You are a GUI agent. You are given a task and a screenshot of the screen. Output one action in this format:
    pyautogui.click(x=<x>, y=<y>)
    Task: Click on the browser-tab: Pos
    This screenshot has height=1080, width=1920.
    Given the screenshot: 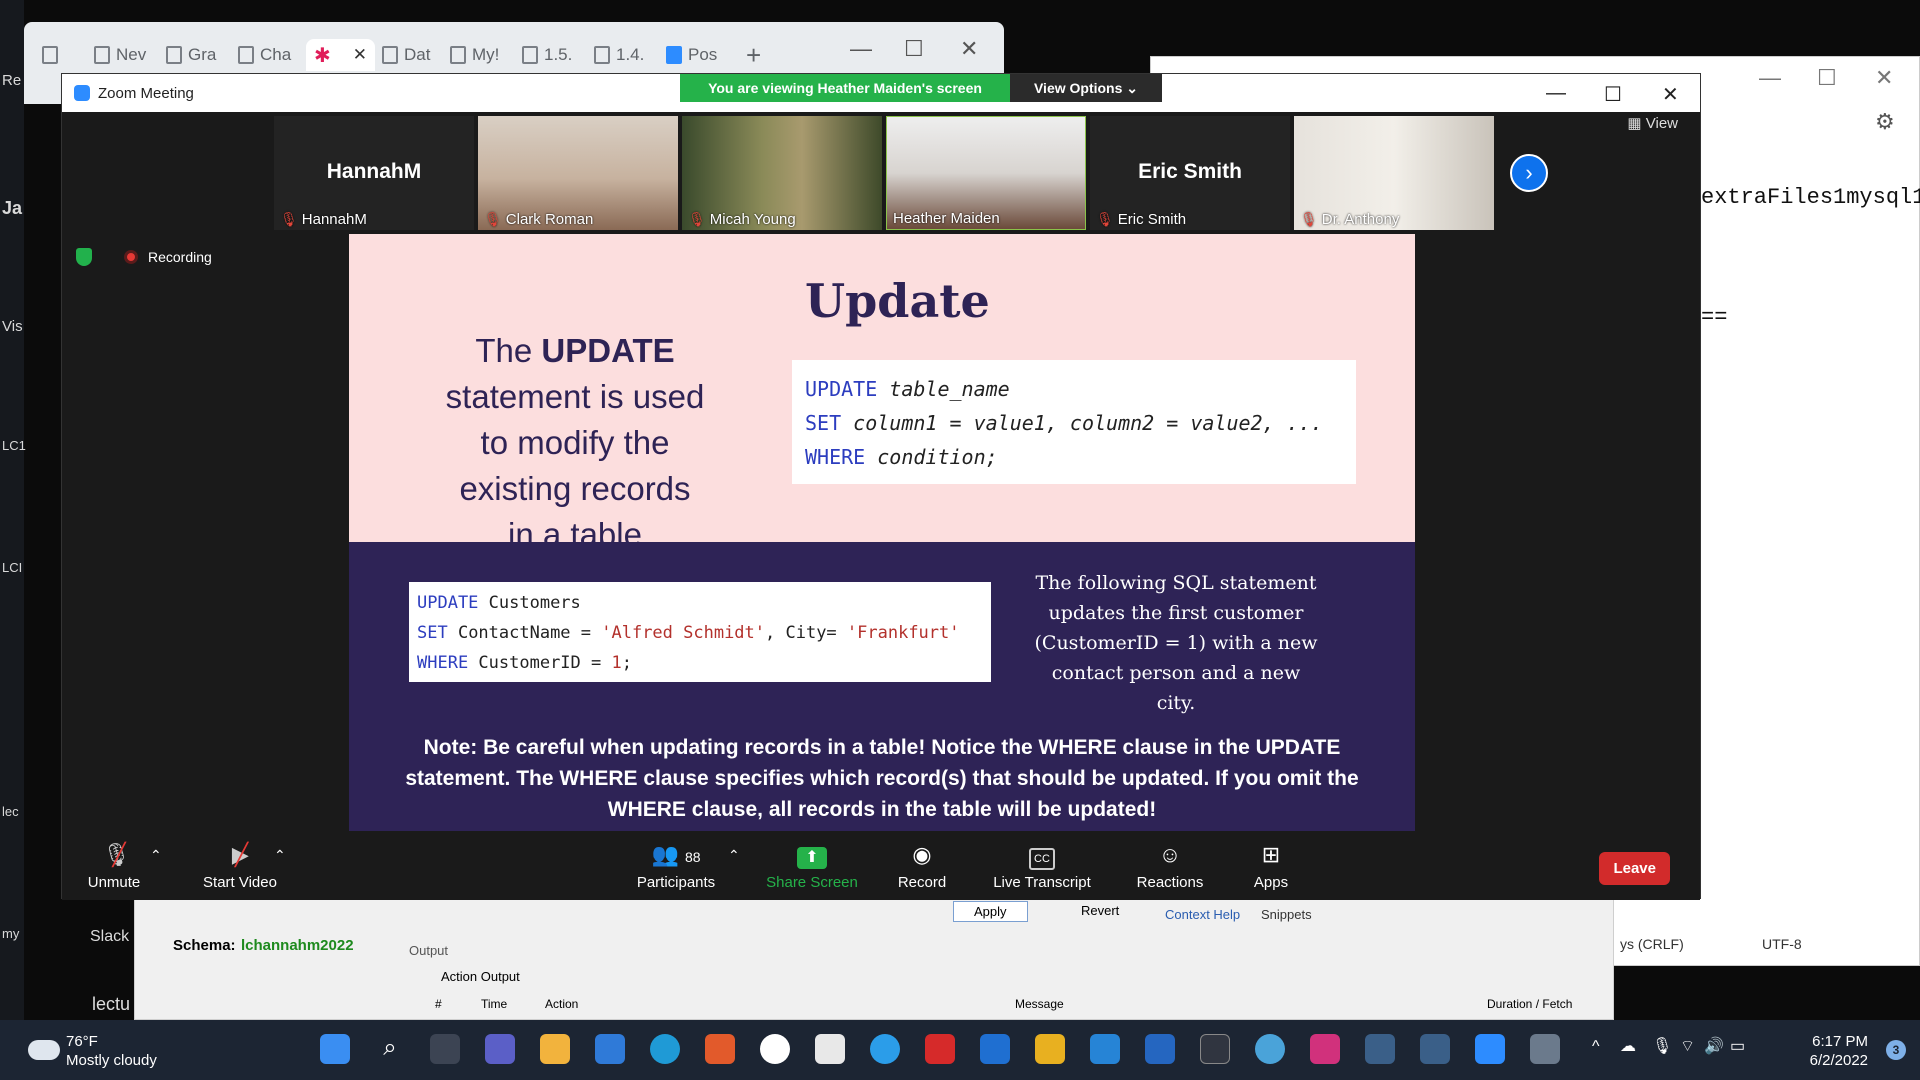 What is the action you would take?
    pyautogui.click(x=691, y=55)
    